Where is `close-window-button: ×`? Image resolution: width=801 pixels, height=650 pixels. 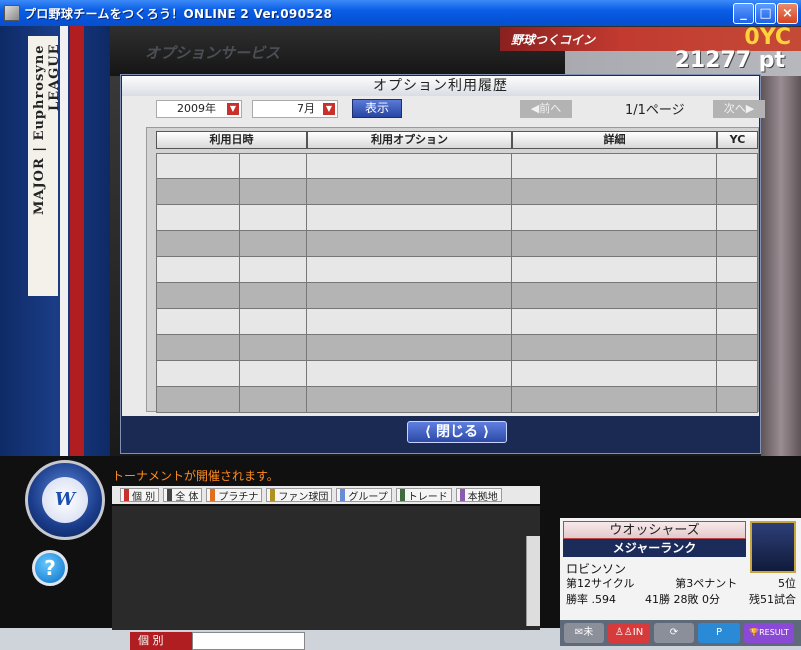
close-window-button: × is located at coordinates (787, 13).